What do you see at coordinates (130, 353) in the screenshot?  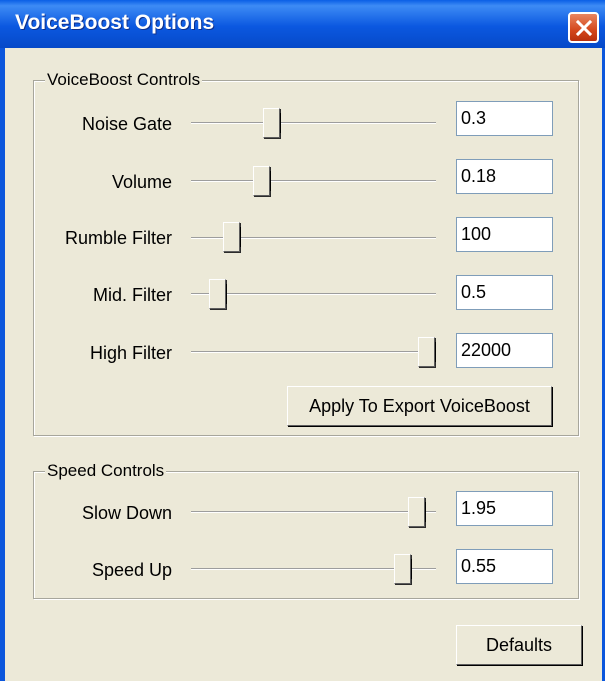 I see `high-filter-label: High Filter` at bounding box center [130, 353].